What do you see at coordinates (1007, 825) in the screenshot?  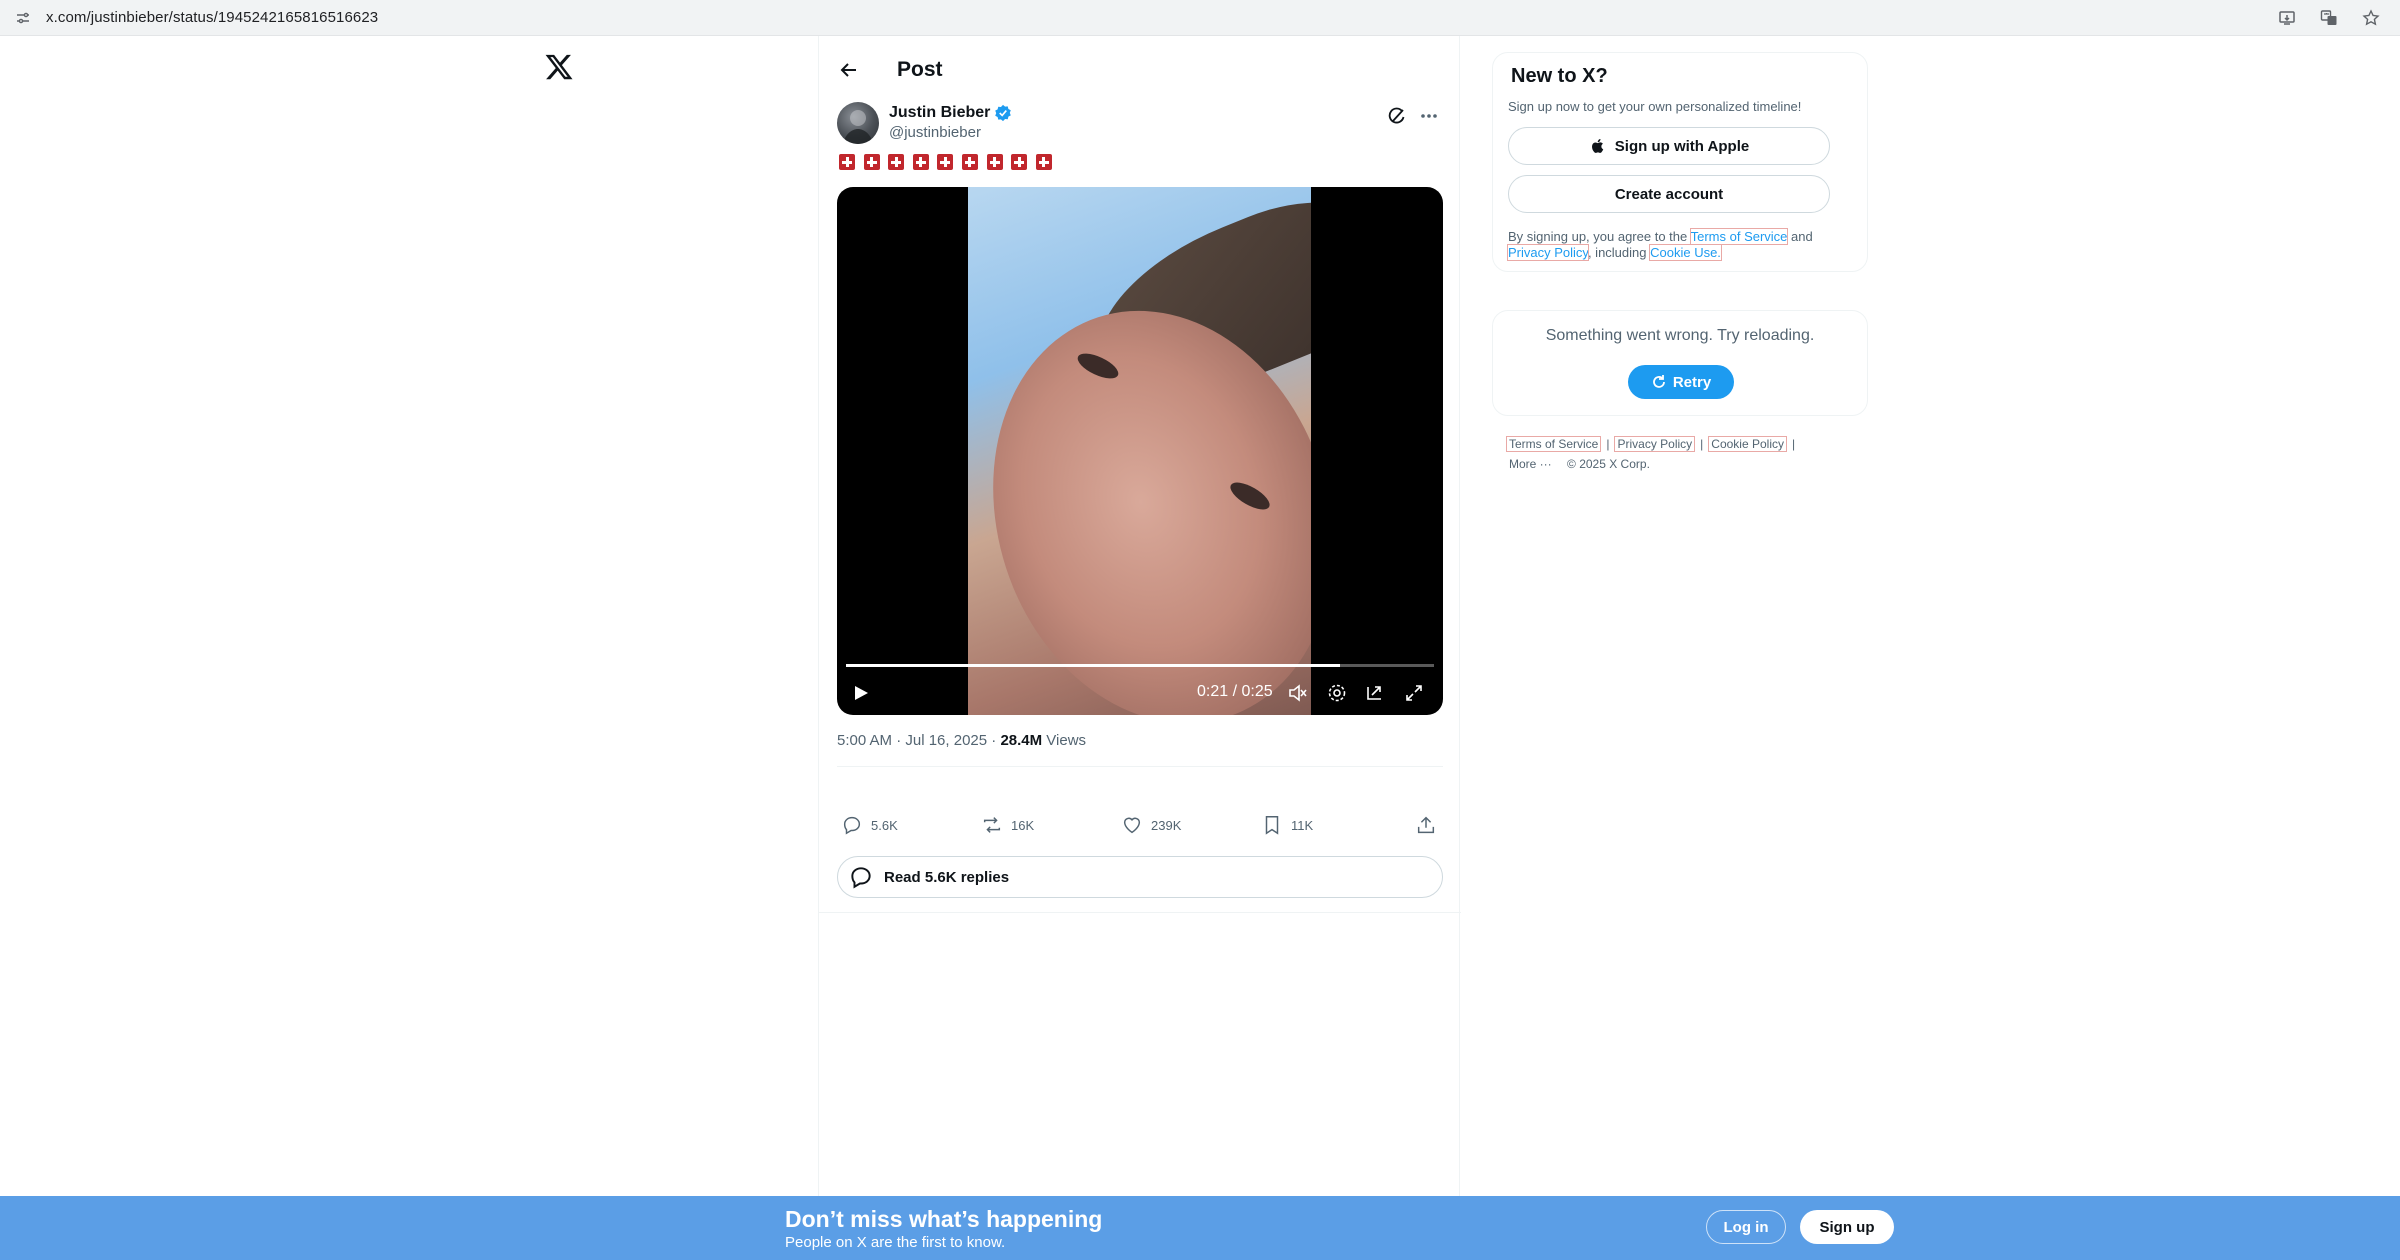 I see `repost-button: 16K` at bounding box center [1007, 825].